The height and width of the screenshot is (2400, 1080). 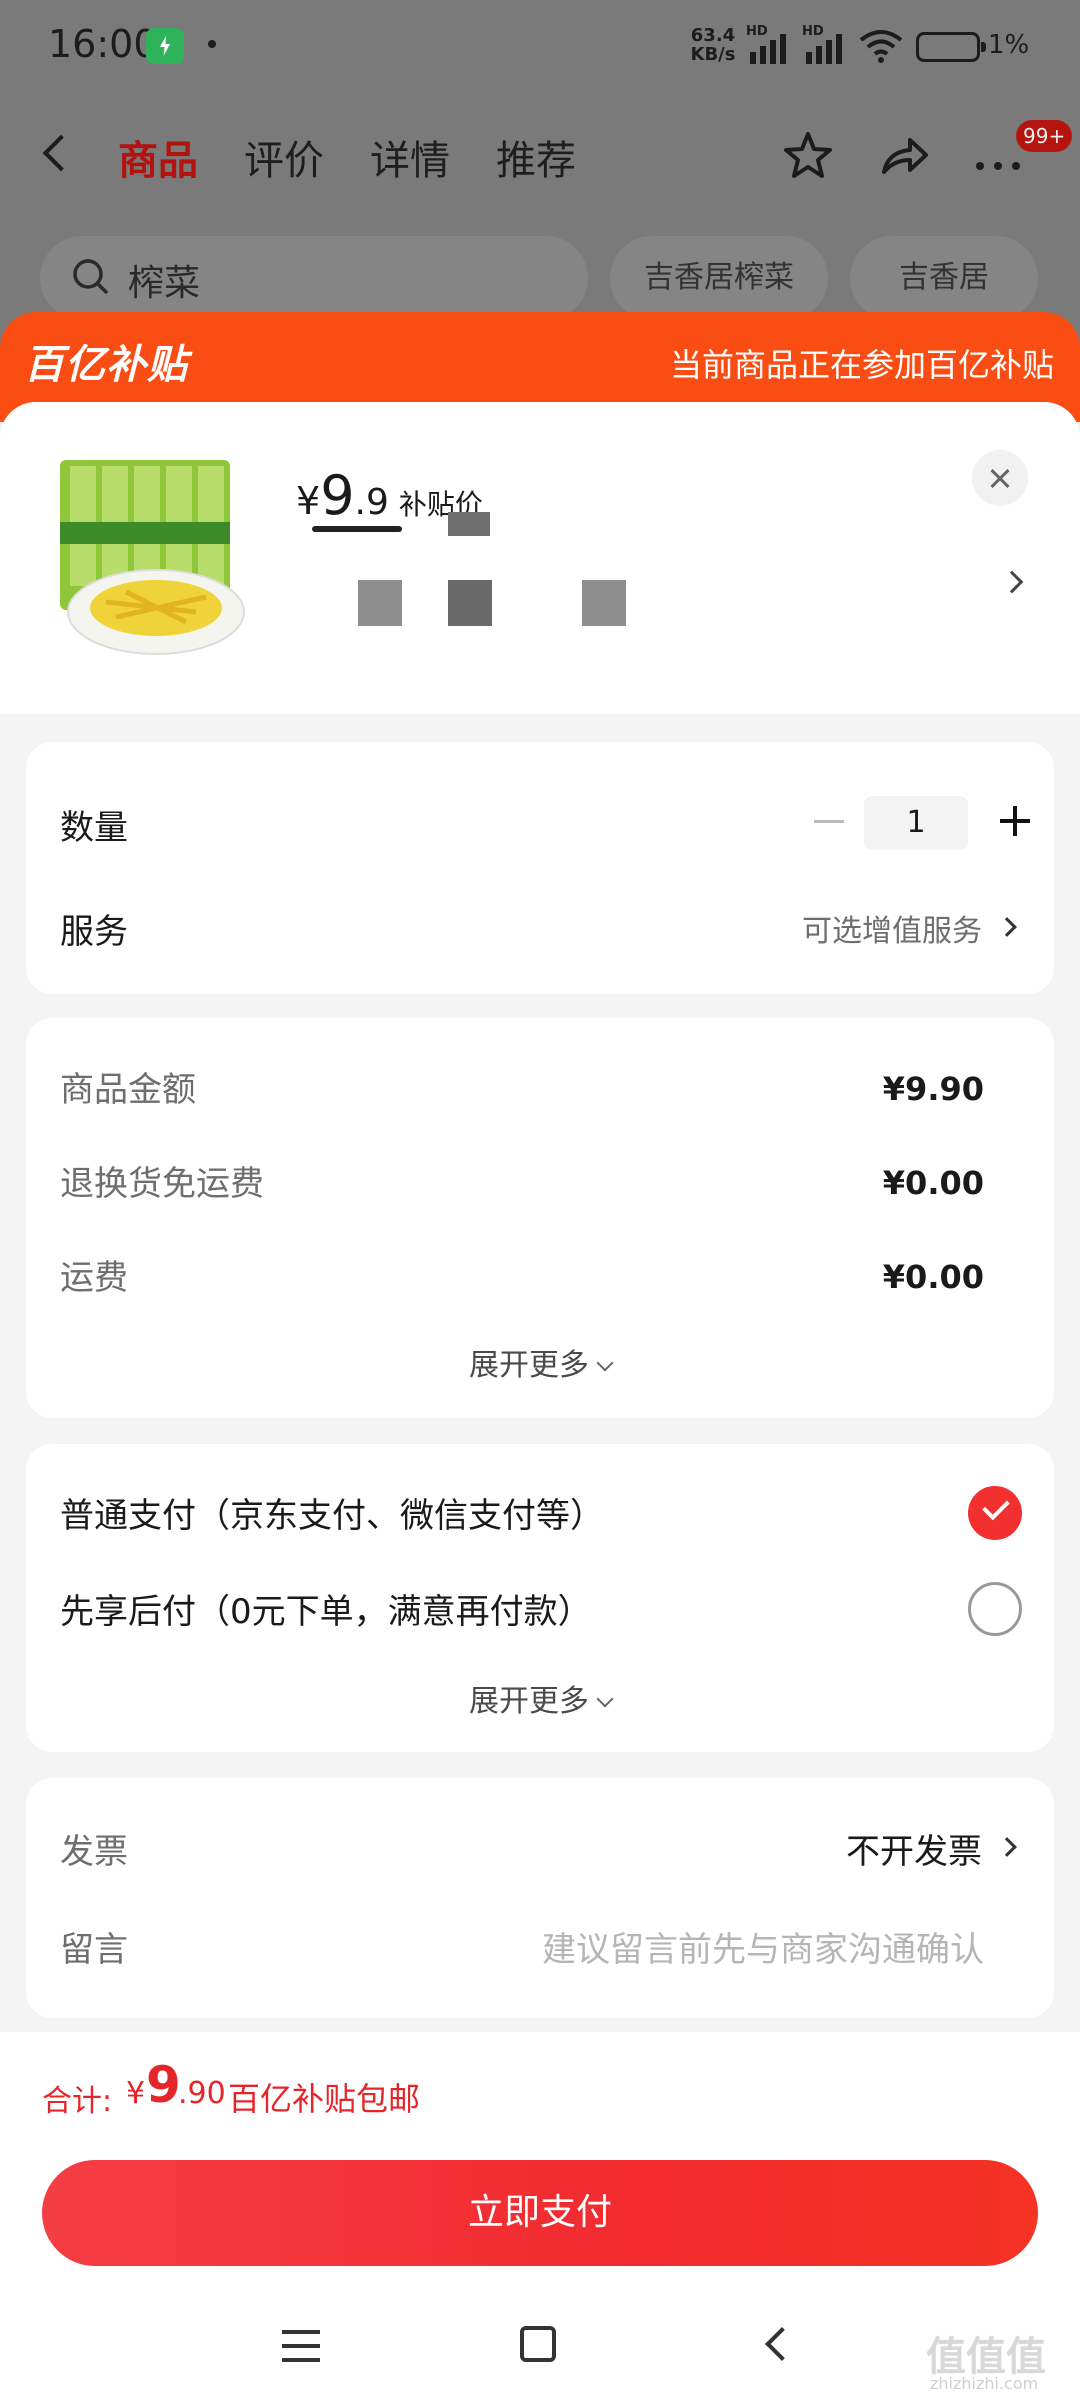 I want to click on amount-value-shipping: ¥0.00, so click(x=933, y=1277).